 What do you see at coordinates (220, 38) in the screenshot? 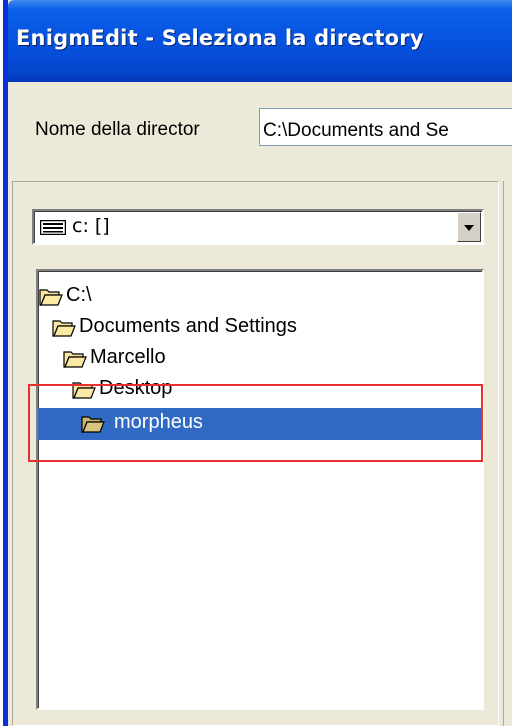
I see `window-title: EnigmEdit - Seleziona la directory` at bounding box center [220, 38].